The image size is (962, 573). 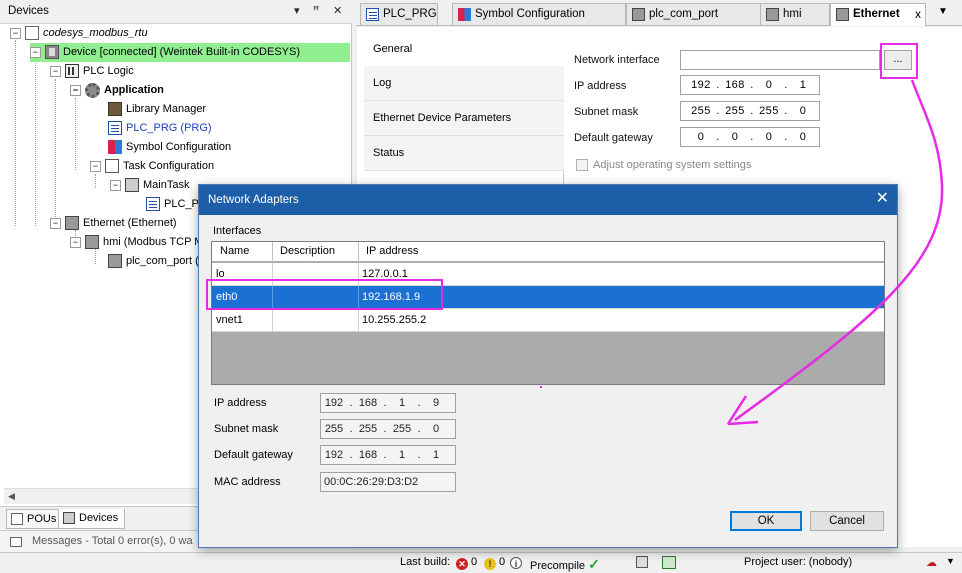 I want to click on side-tab-general: General, so click(x=464, y=49).